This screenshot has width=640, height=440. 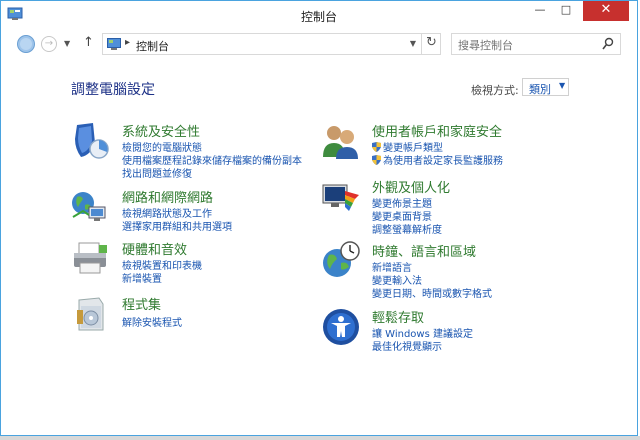 What do you see at coordinates (167, 196) in the screenshot?
I see `category-title: 網路和網際網路` at bounding box center [167, 196].